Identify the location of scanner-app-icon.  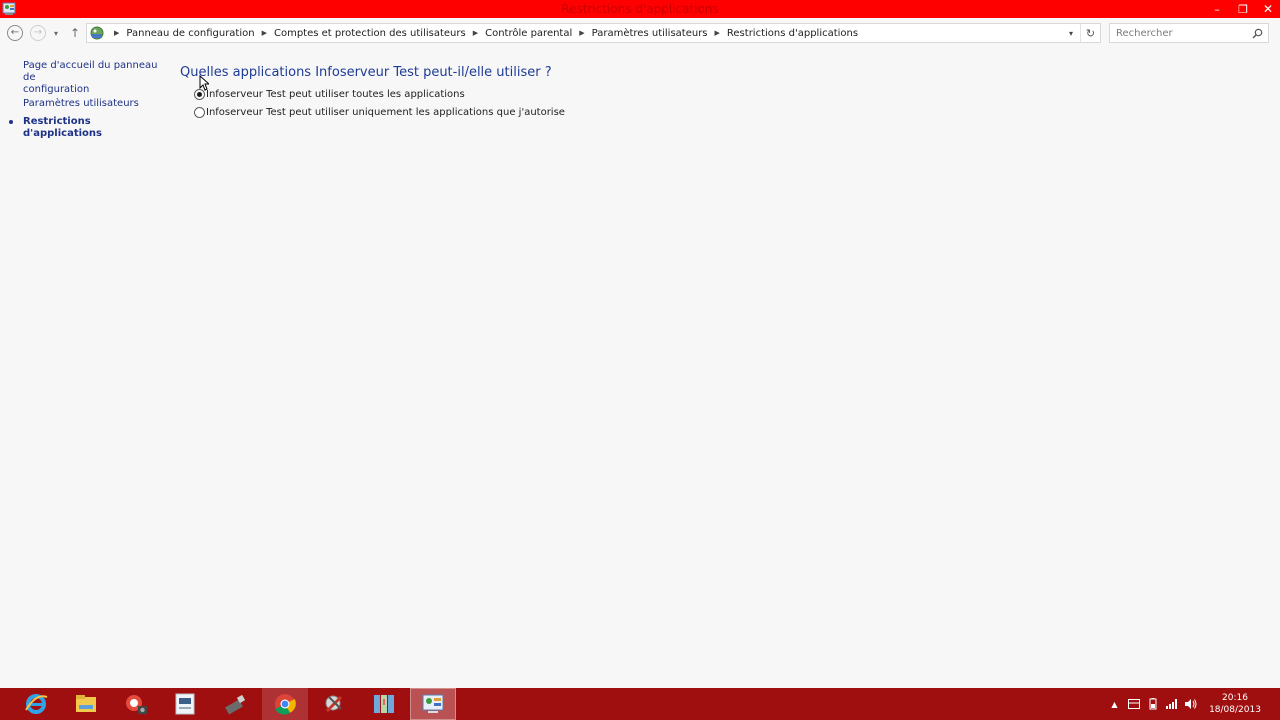
(185, 704).